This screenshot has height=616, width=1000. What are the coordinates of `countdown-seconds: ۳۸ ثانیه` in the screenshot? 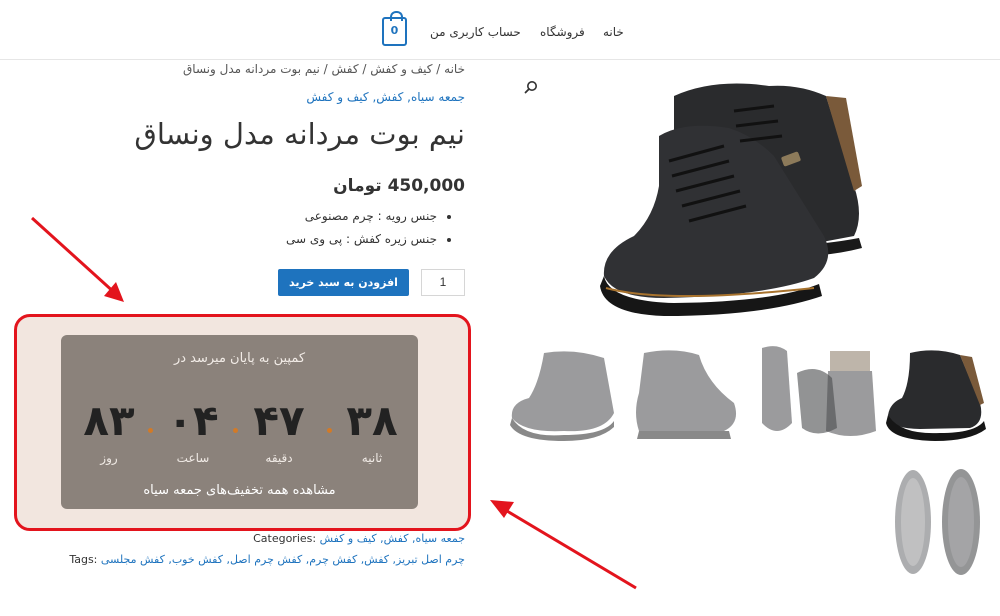 It's located at (372, 431).